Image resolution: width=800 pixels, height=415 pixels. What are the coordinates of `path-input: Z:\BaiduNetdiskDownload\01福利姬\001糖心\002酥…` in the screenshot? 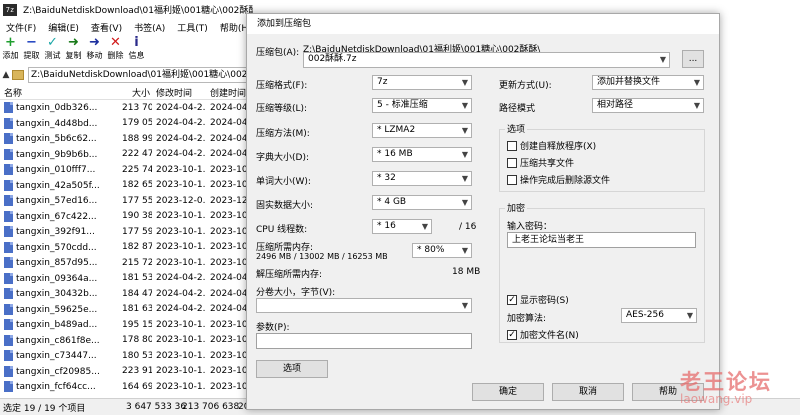 It's located at (139, 75).